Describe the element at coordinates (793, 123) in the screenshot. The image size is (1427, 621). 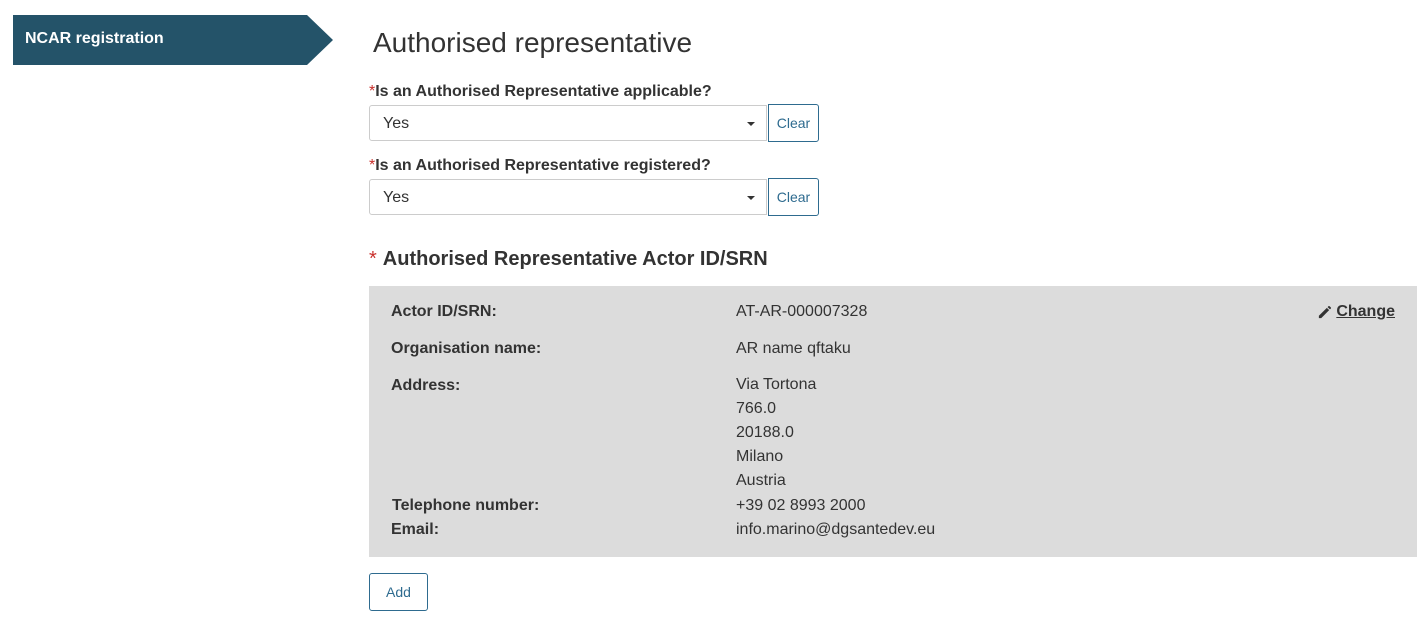
I see `applicable-clear-button: Clear` at that location.